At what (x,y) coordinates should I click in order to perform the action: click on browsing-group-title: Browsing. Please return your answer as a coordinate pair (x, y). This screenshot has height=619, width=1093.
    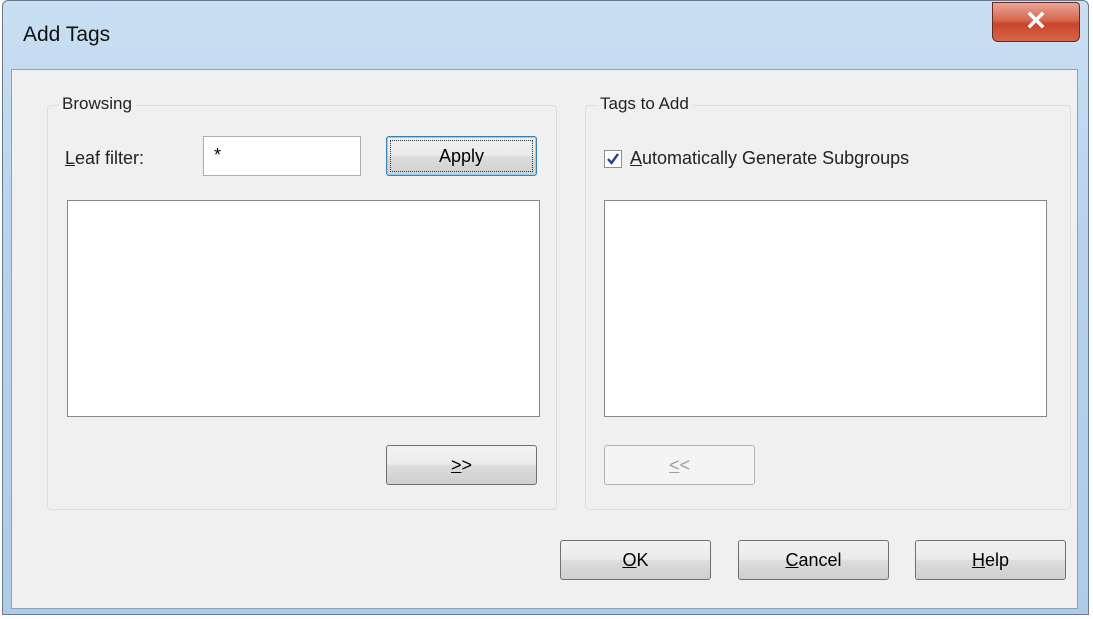
    Looking at the image, I should click on (97, 104).